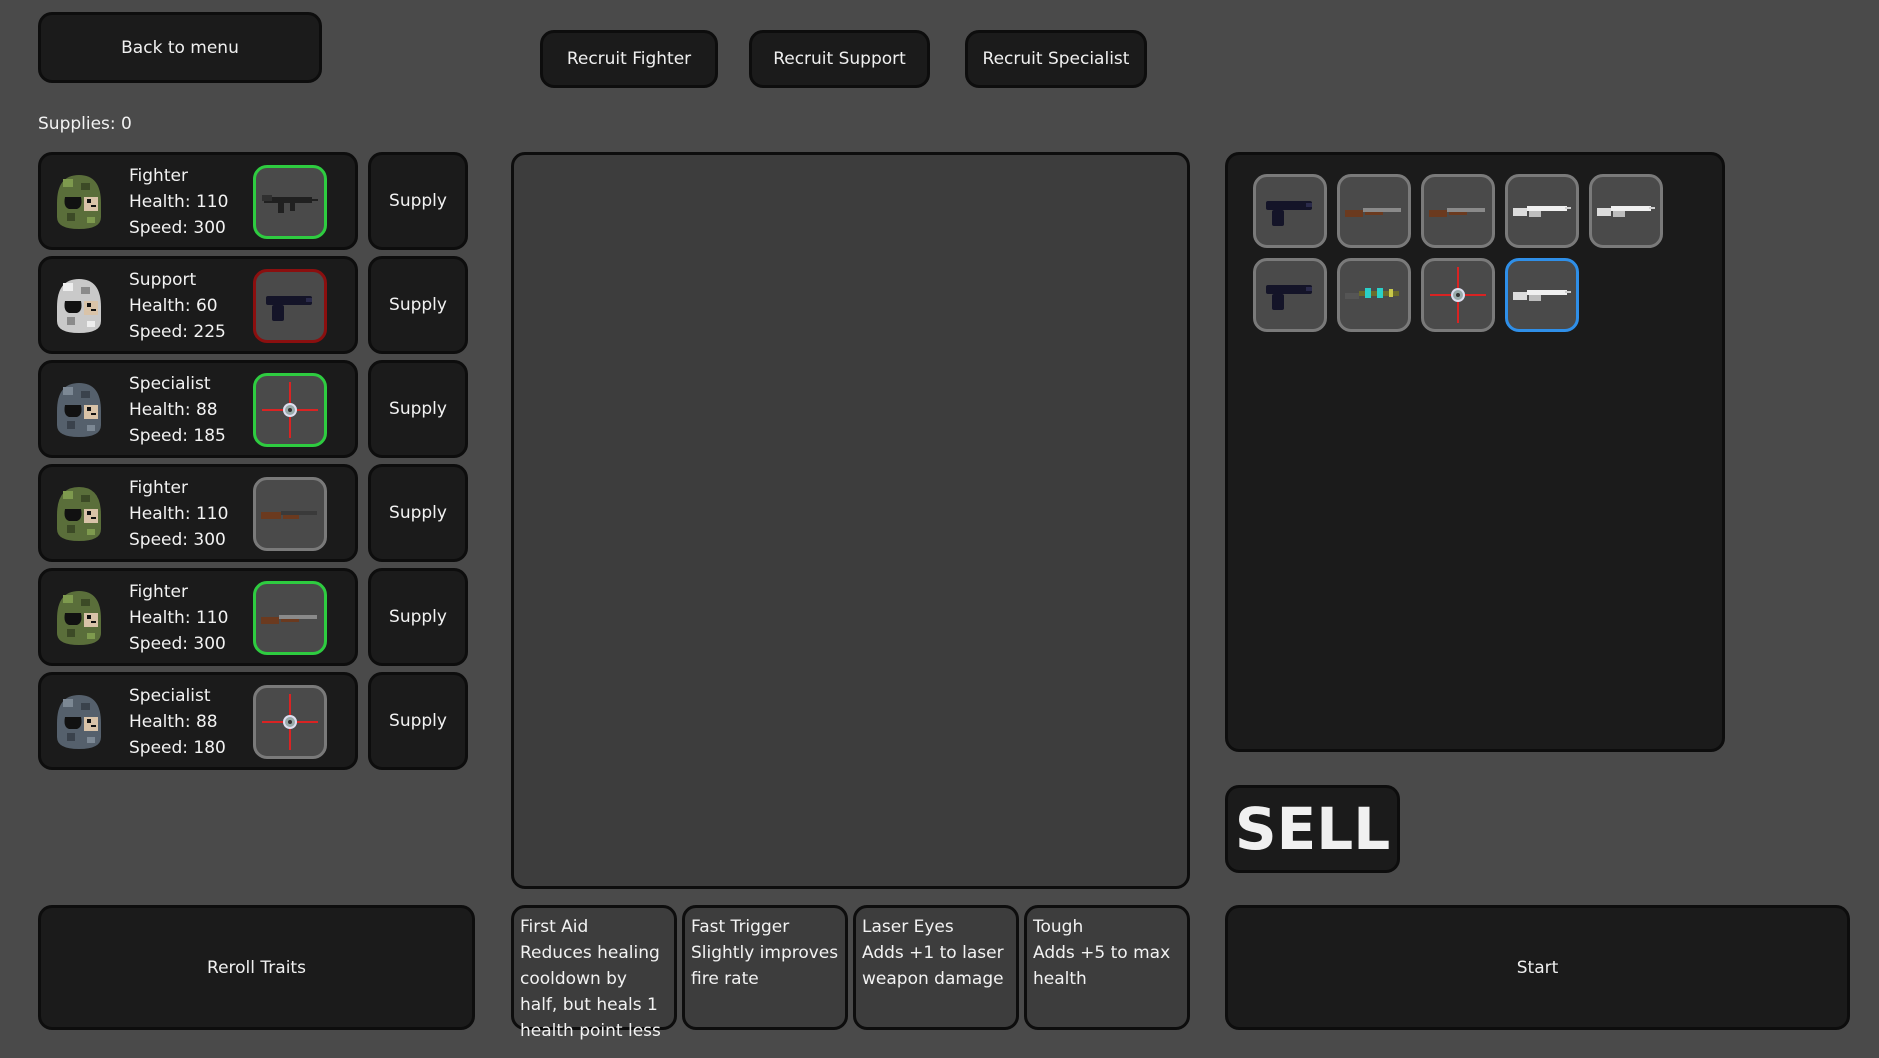  I want to click on back-to-menu-button: Back to menu, so click(180, 47).